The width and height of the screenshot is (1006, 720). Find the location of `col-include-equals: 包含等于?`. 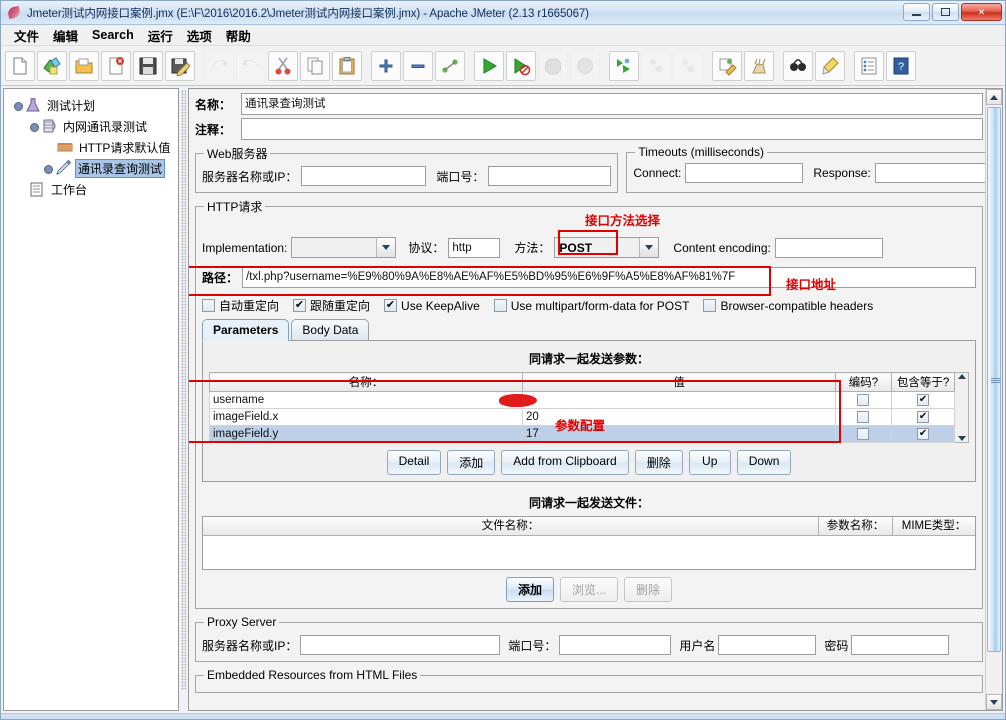

col-include-equals: 包含等于? is located at coordinates (923, 382).